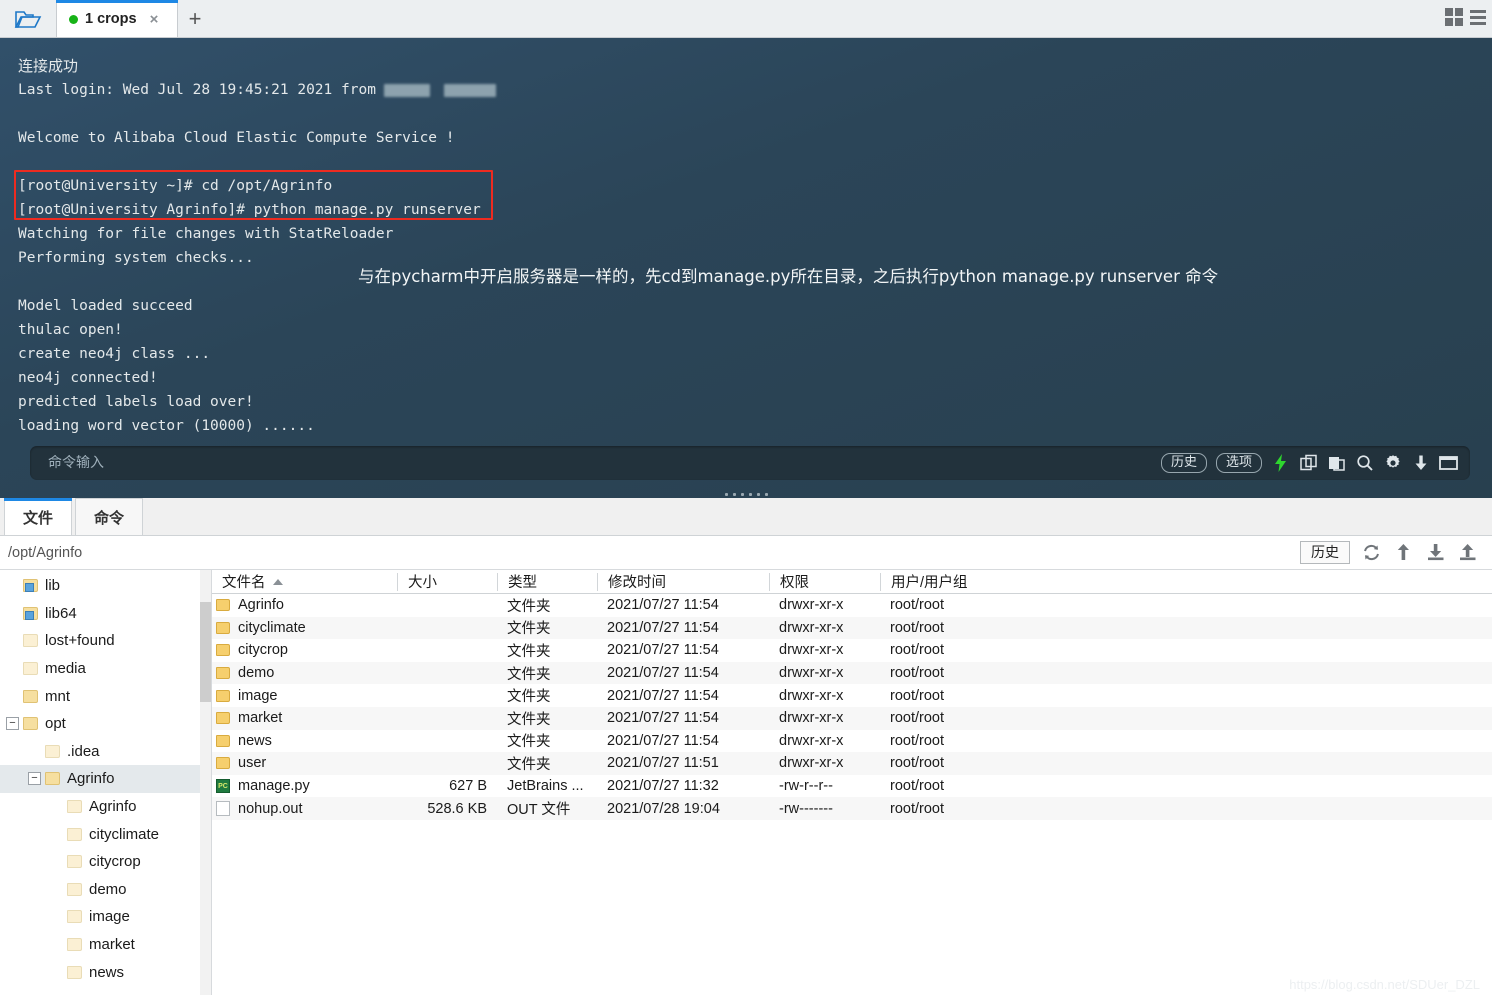 Image resolution: width=1492 pixels, height=995 pixels. I want to click on go-up-icon, so click(1403, 552).